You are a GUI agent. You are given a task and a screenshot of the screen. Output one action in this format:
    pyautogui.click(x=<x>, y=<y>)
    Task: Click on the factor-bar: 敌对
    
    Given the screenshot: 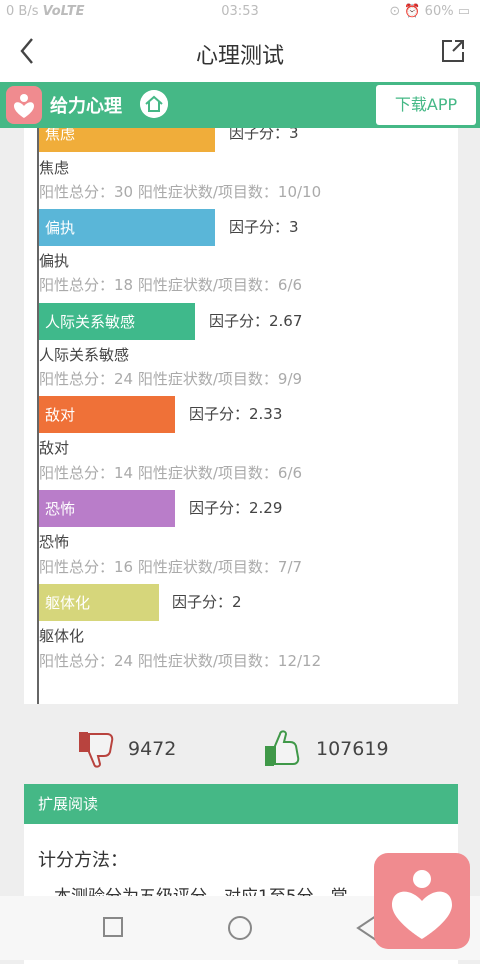 What is the action you would take?
    pyautogui.click(x=107, y=414)
    